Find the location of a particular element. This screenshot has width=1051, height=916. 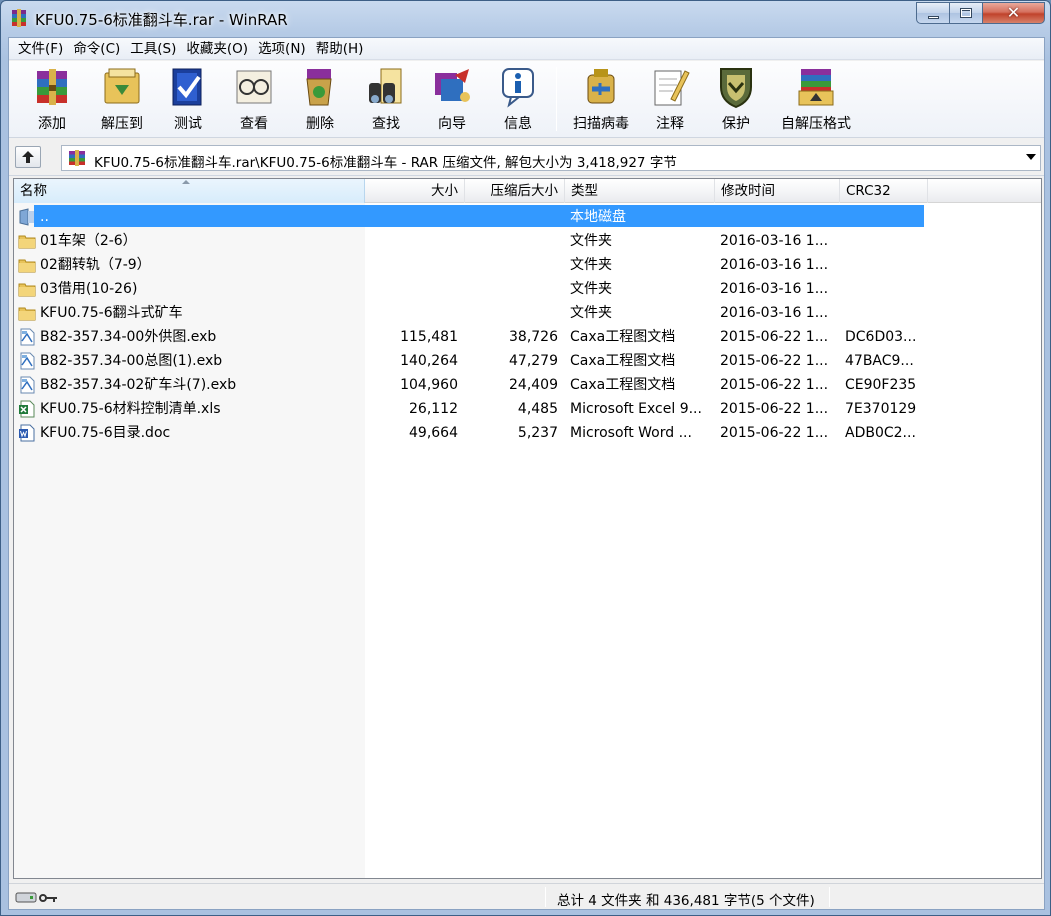

delete-label: 删除 is located at coordinates (320, 124).